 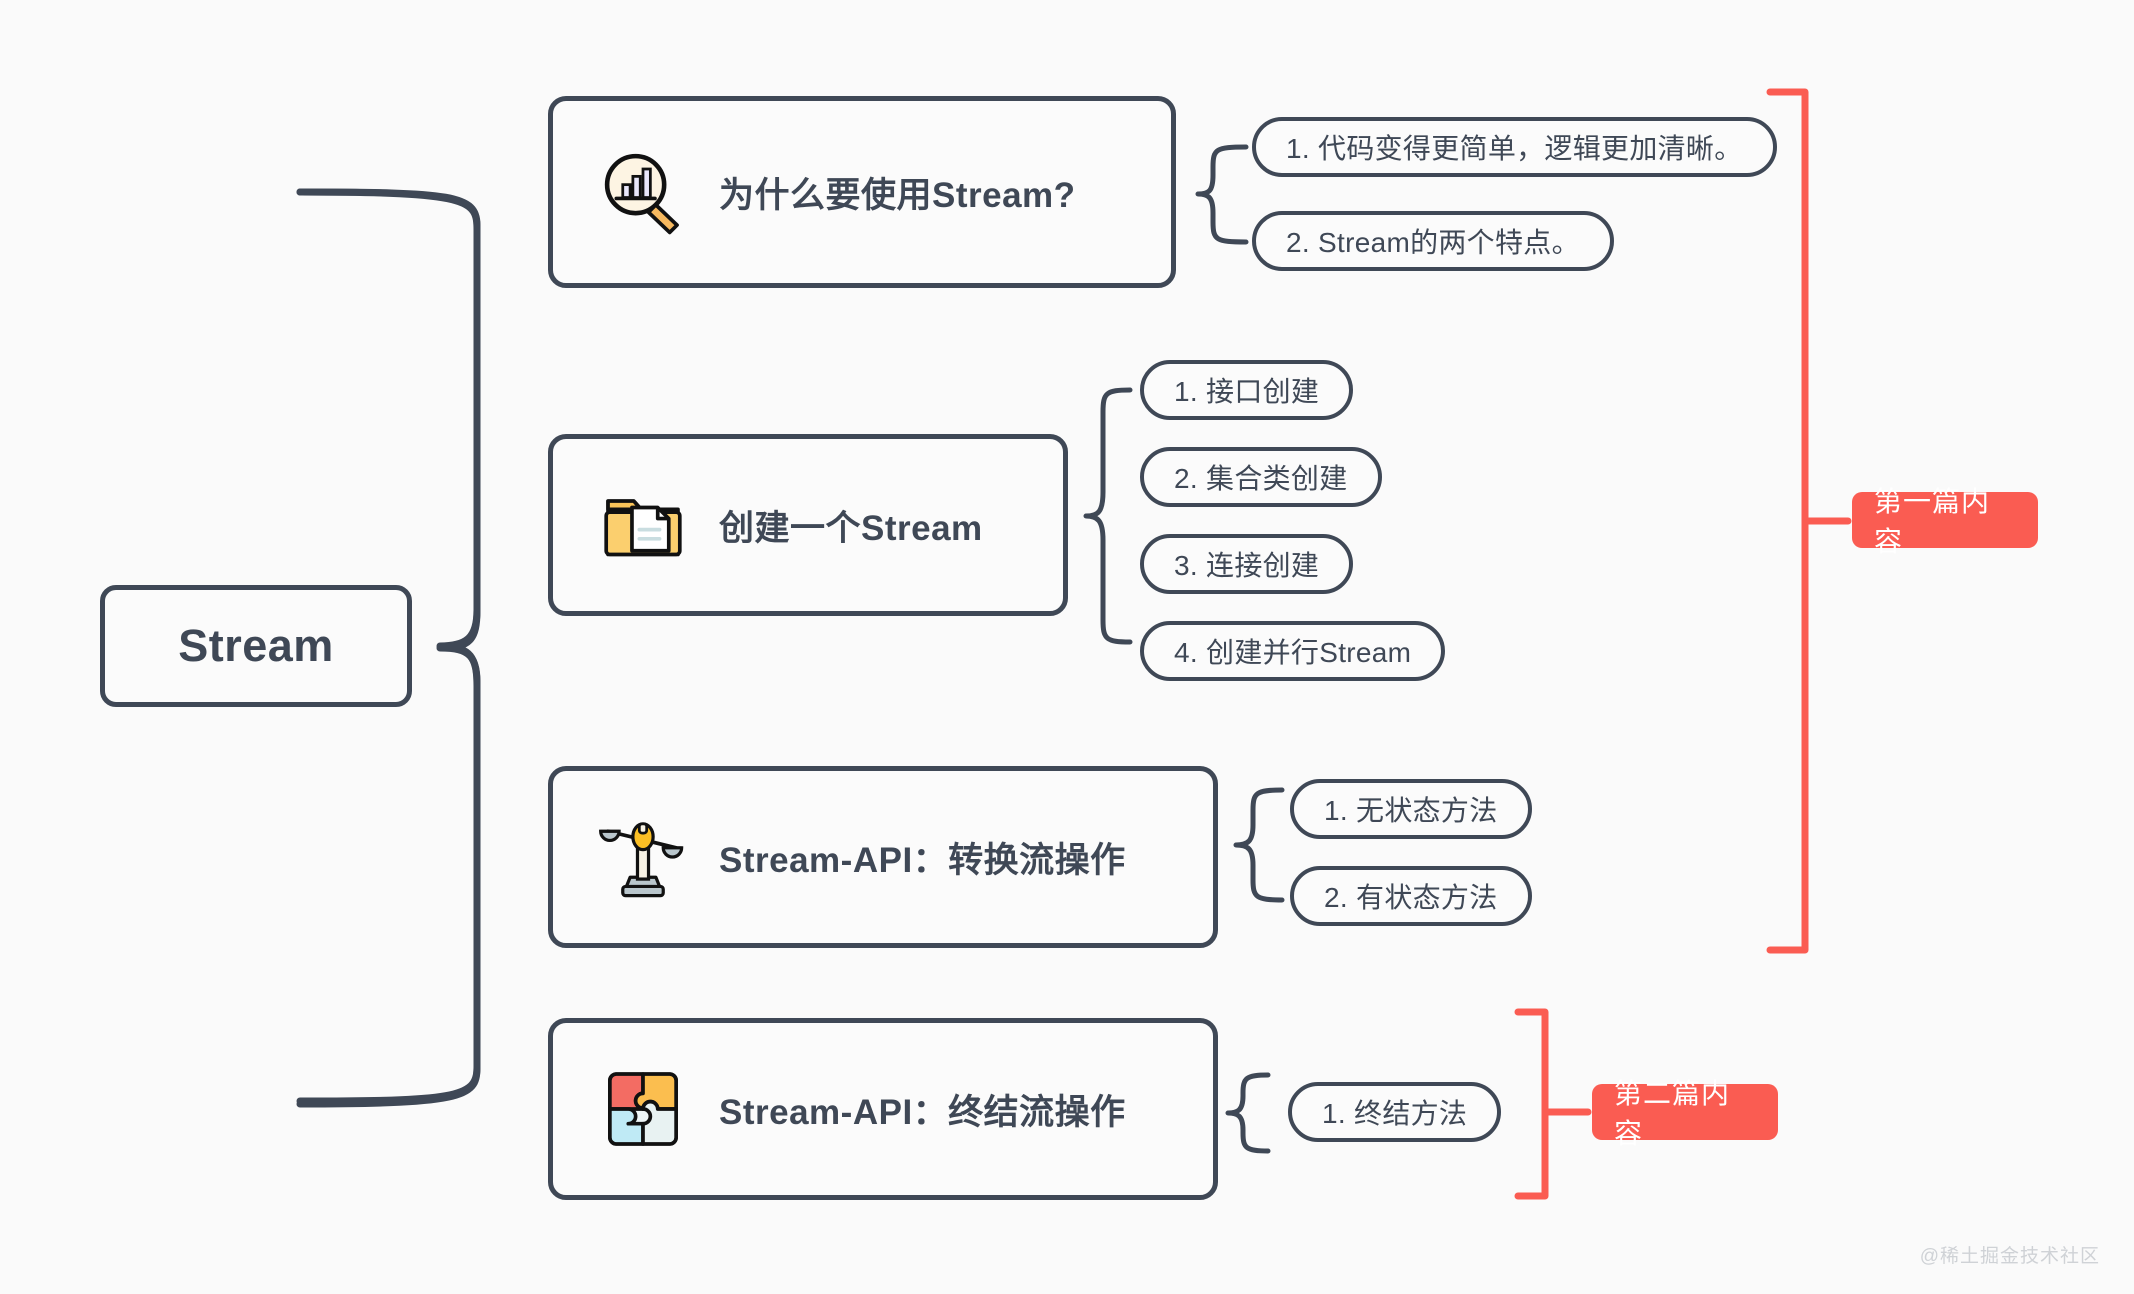 I want to click on root-node-label: Stream, so click(x=256, y=645).